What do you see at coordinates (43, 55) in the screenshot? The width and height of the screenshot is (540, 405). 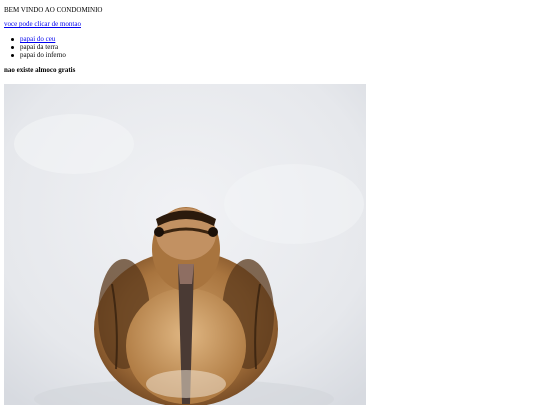 I see `papai-do-inferno-text: papai do inferno` at bounding box center [43, 55].